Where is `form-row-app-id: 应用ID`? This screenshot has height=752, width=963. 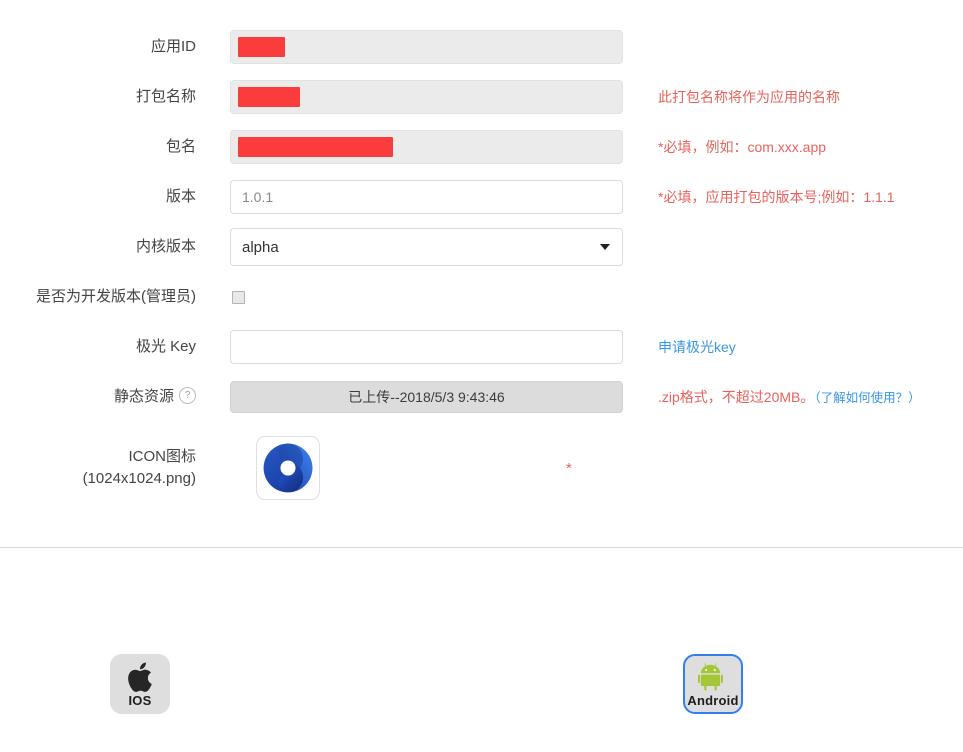 form-row-app-id: 应用ID is located at coordinates (481, 47).